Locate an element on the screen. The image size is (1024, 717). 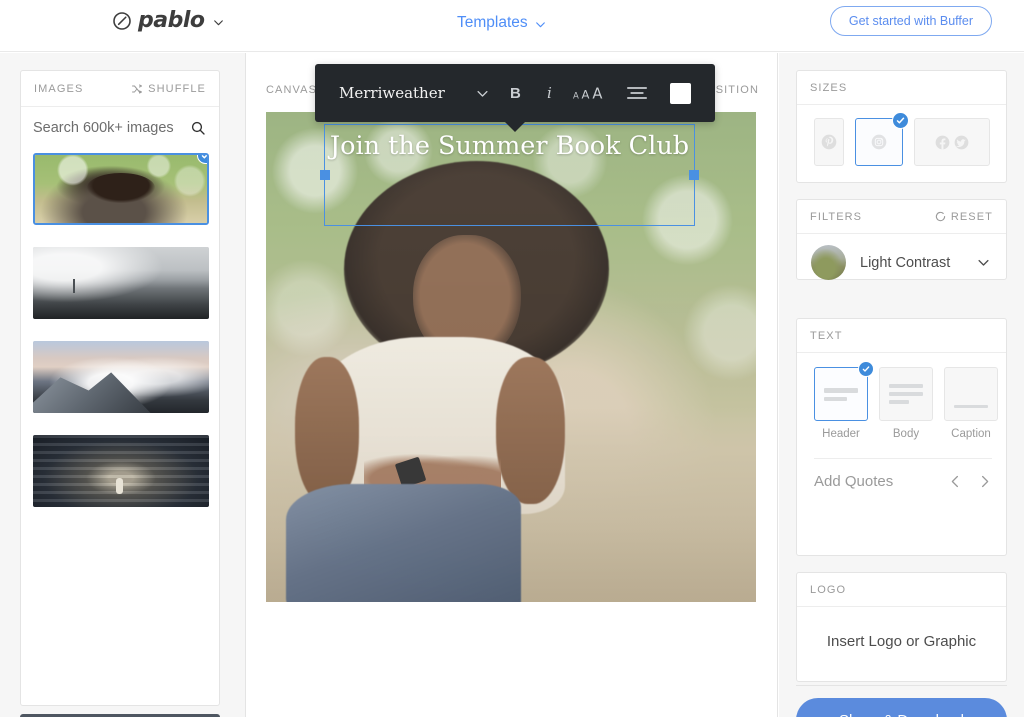
twitter-icon is located at coordinates (961, 142).